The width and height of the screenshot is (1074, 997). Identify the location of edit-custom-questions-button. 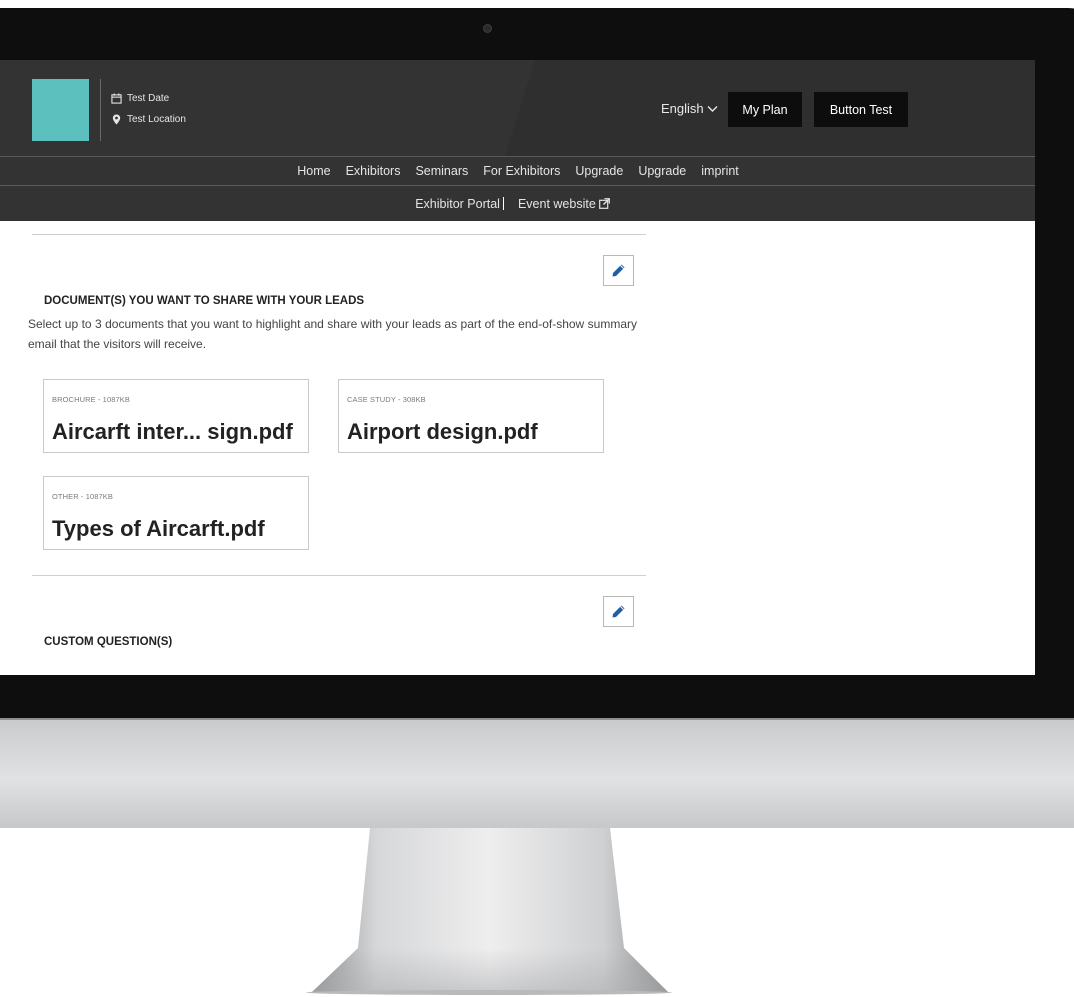
(618, 611).